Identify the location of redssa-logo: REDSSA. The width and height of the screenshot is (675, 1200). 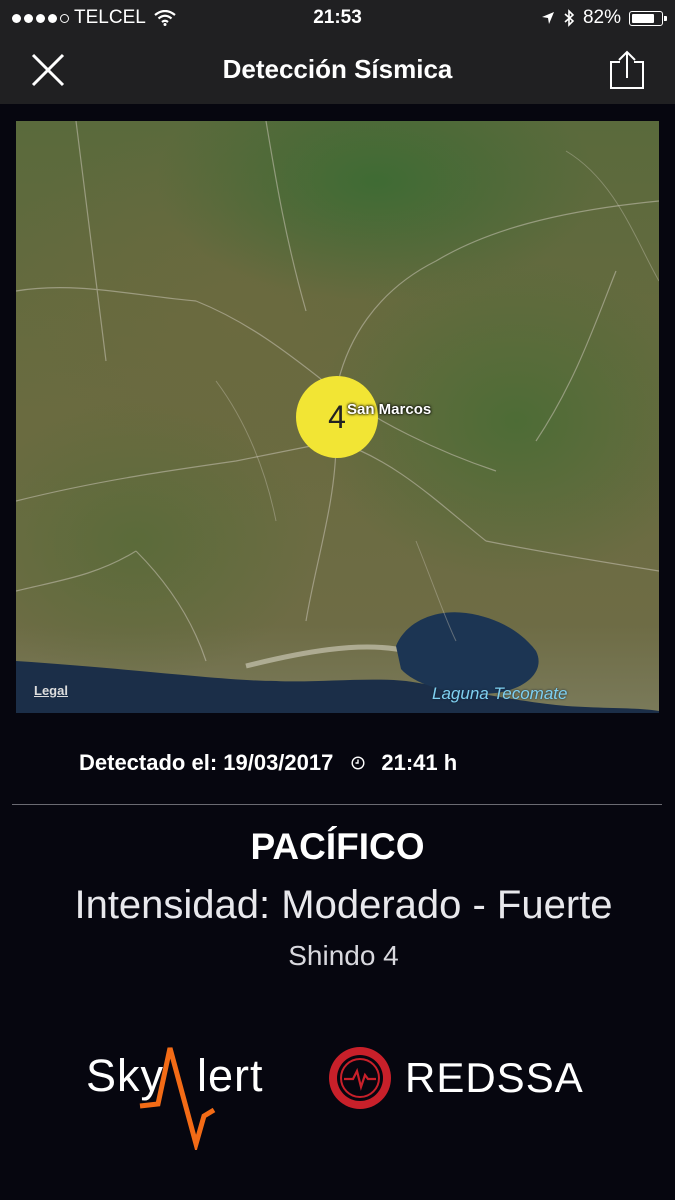
(455, 1078).